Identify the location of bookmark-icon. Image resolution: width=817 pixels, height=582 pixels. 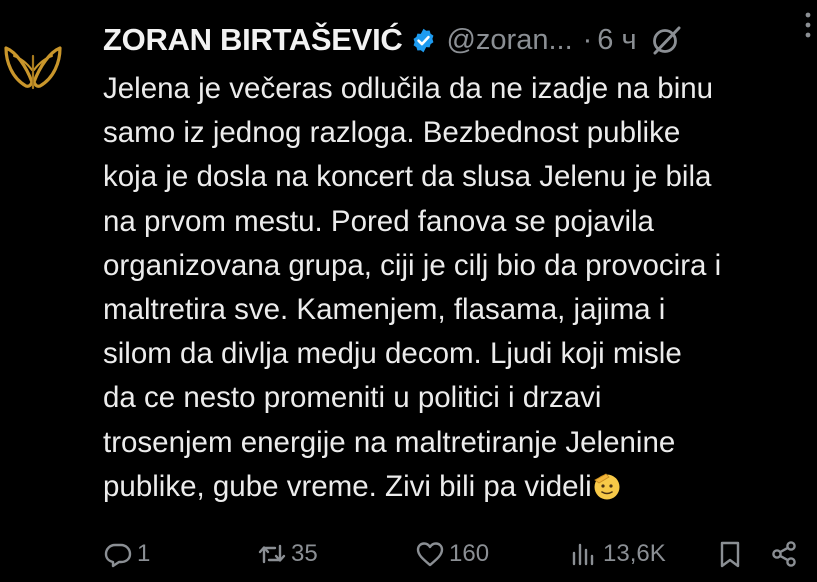
(730, 554).